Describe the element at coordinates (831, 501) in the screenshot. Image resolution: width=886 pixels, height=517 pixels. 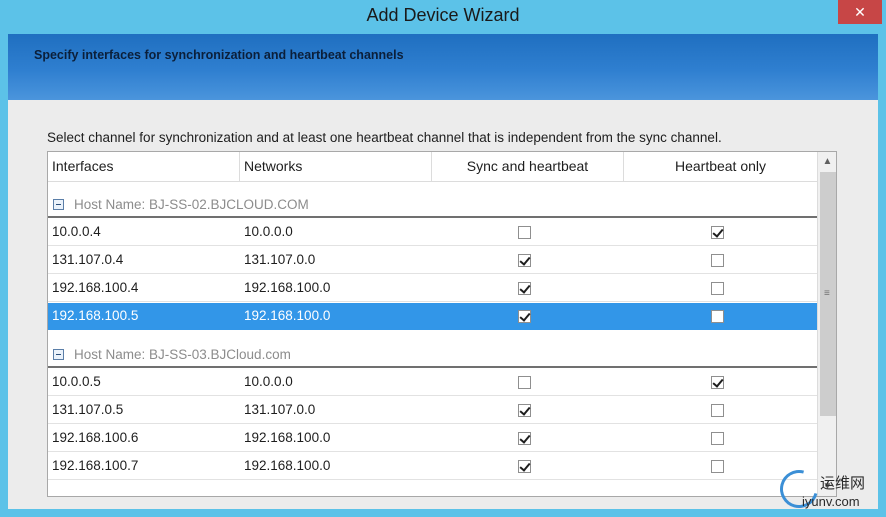
I see `watermark-url: iyunv.com` at that location.